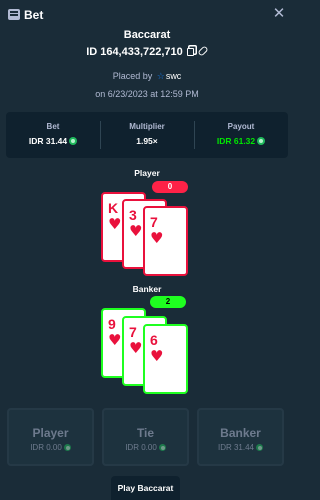 The width and height of the screenshot is (320, 500). Describe the element at coordinates (240, 433) in the screenshot. I see `banker-bet-label: Banker` at that location.